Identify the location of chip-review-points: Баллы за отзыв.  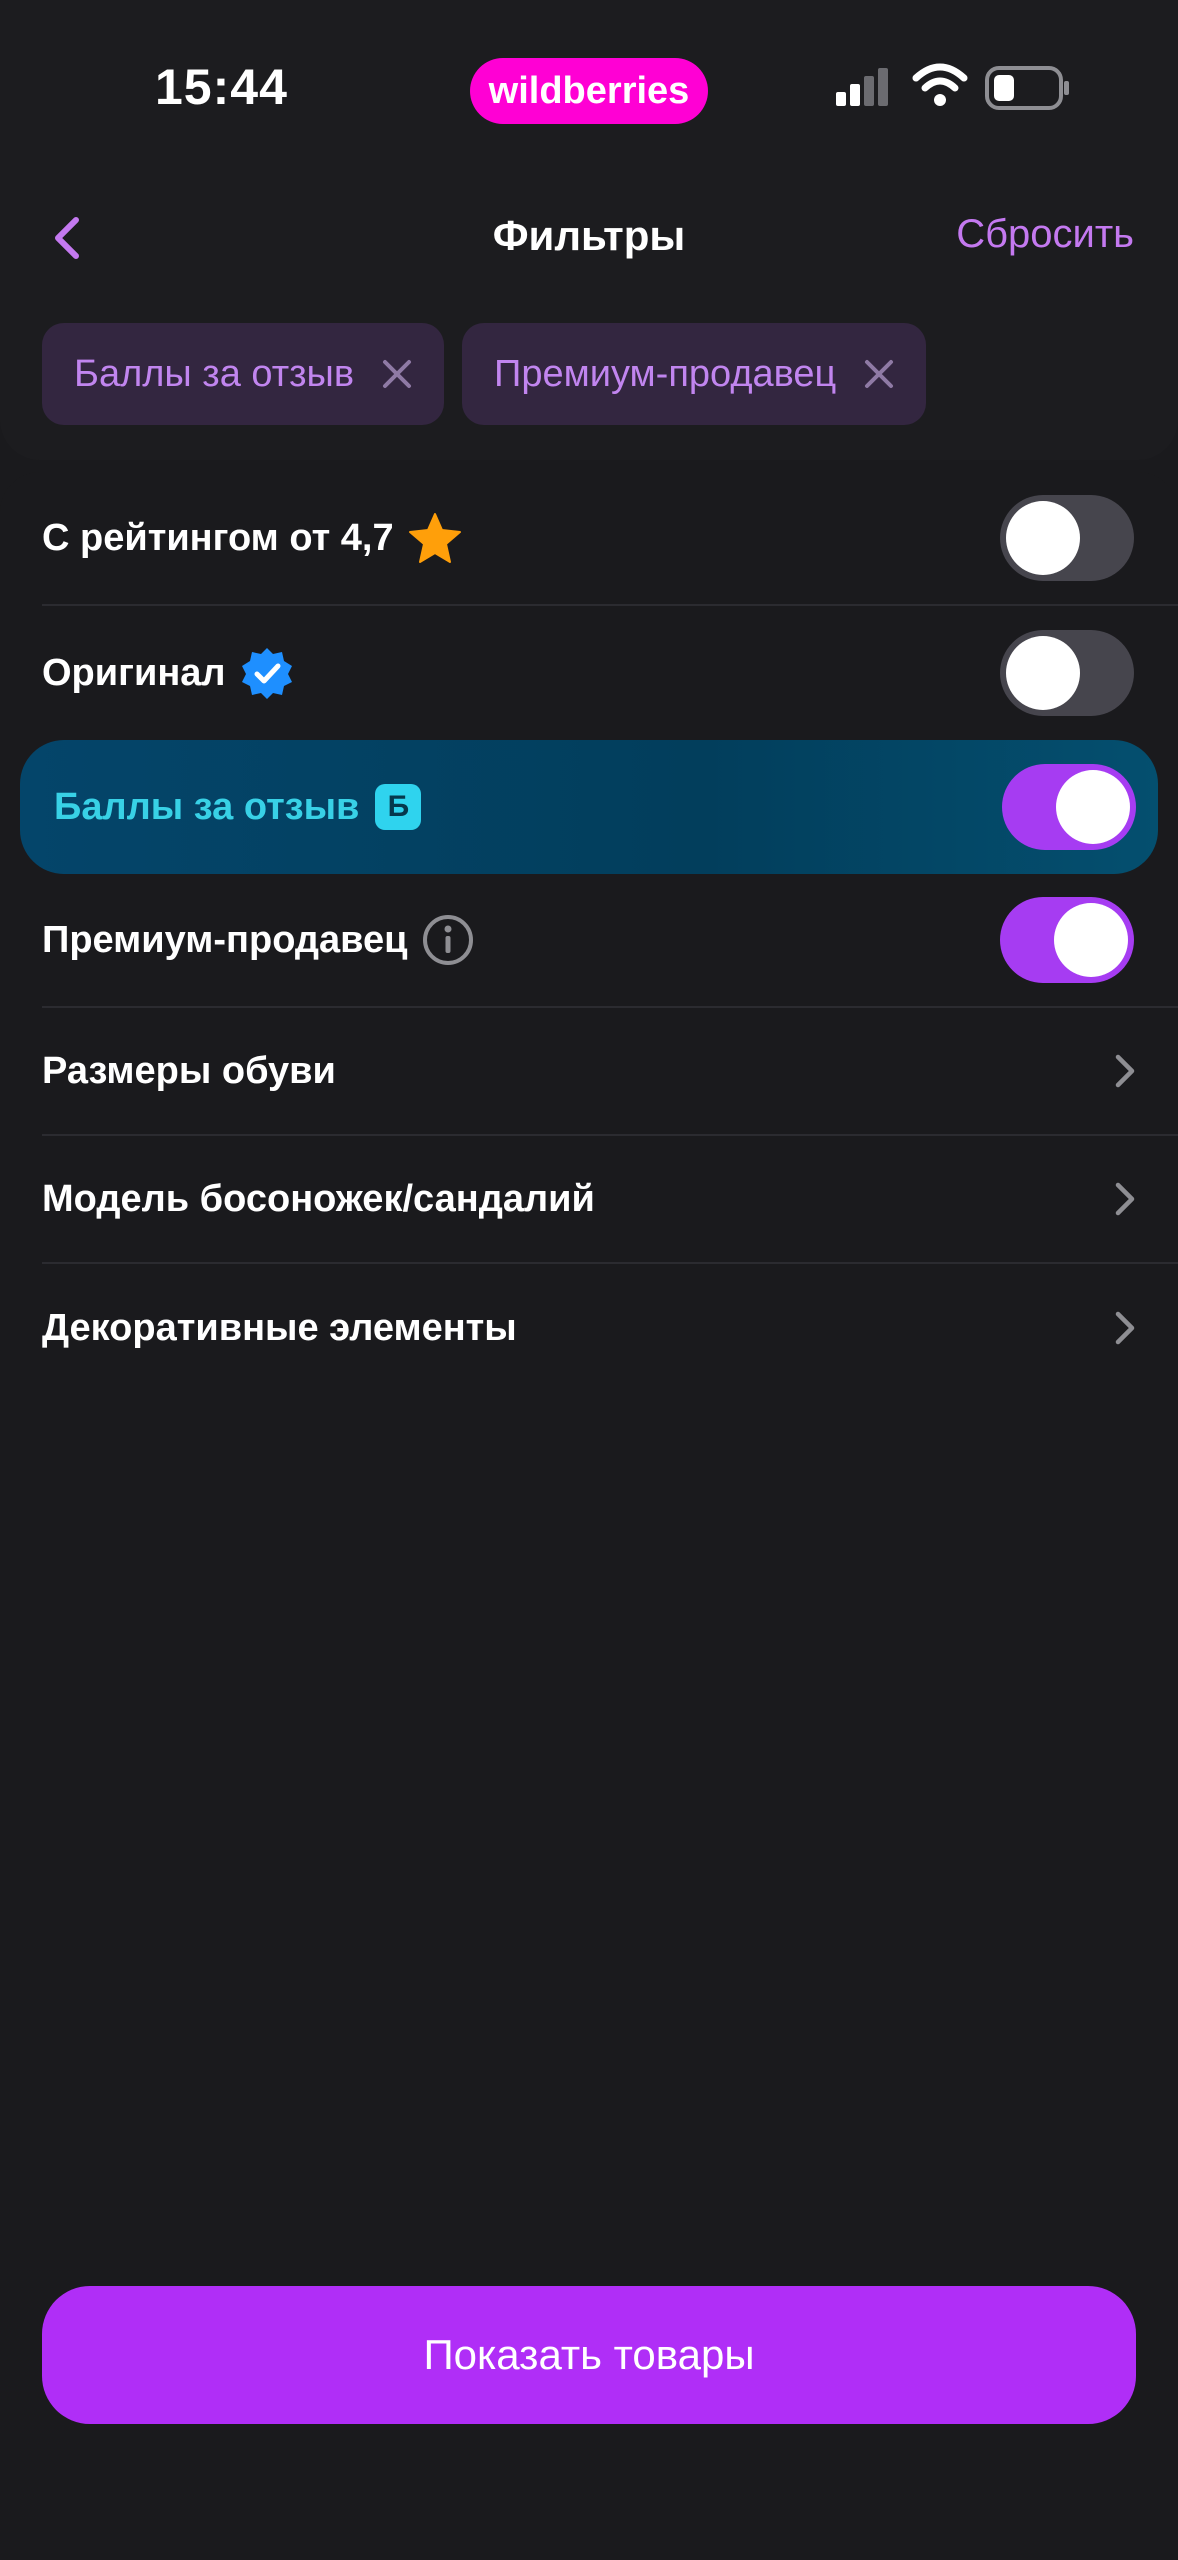
(243, 374).